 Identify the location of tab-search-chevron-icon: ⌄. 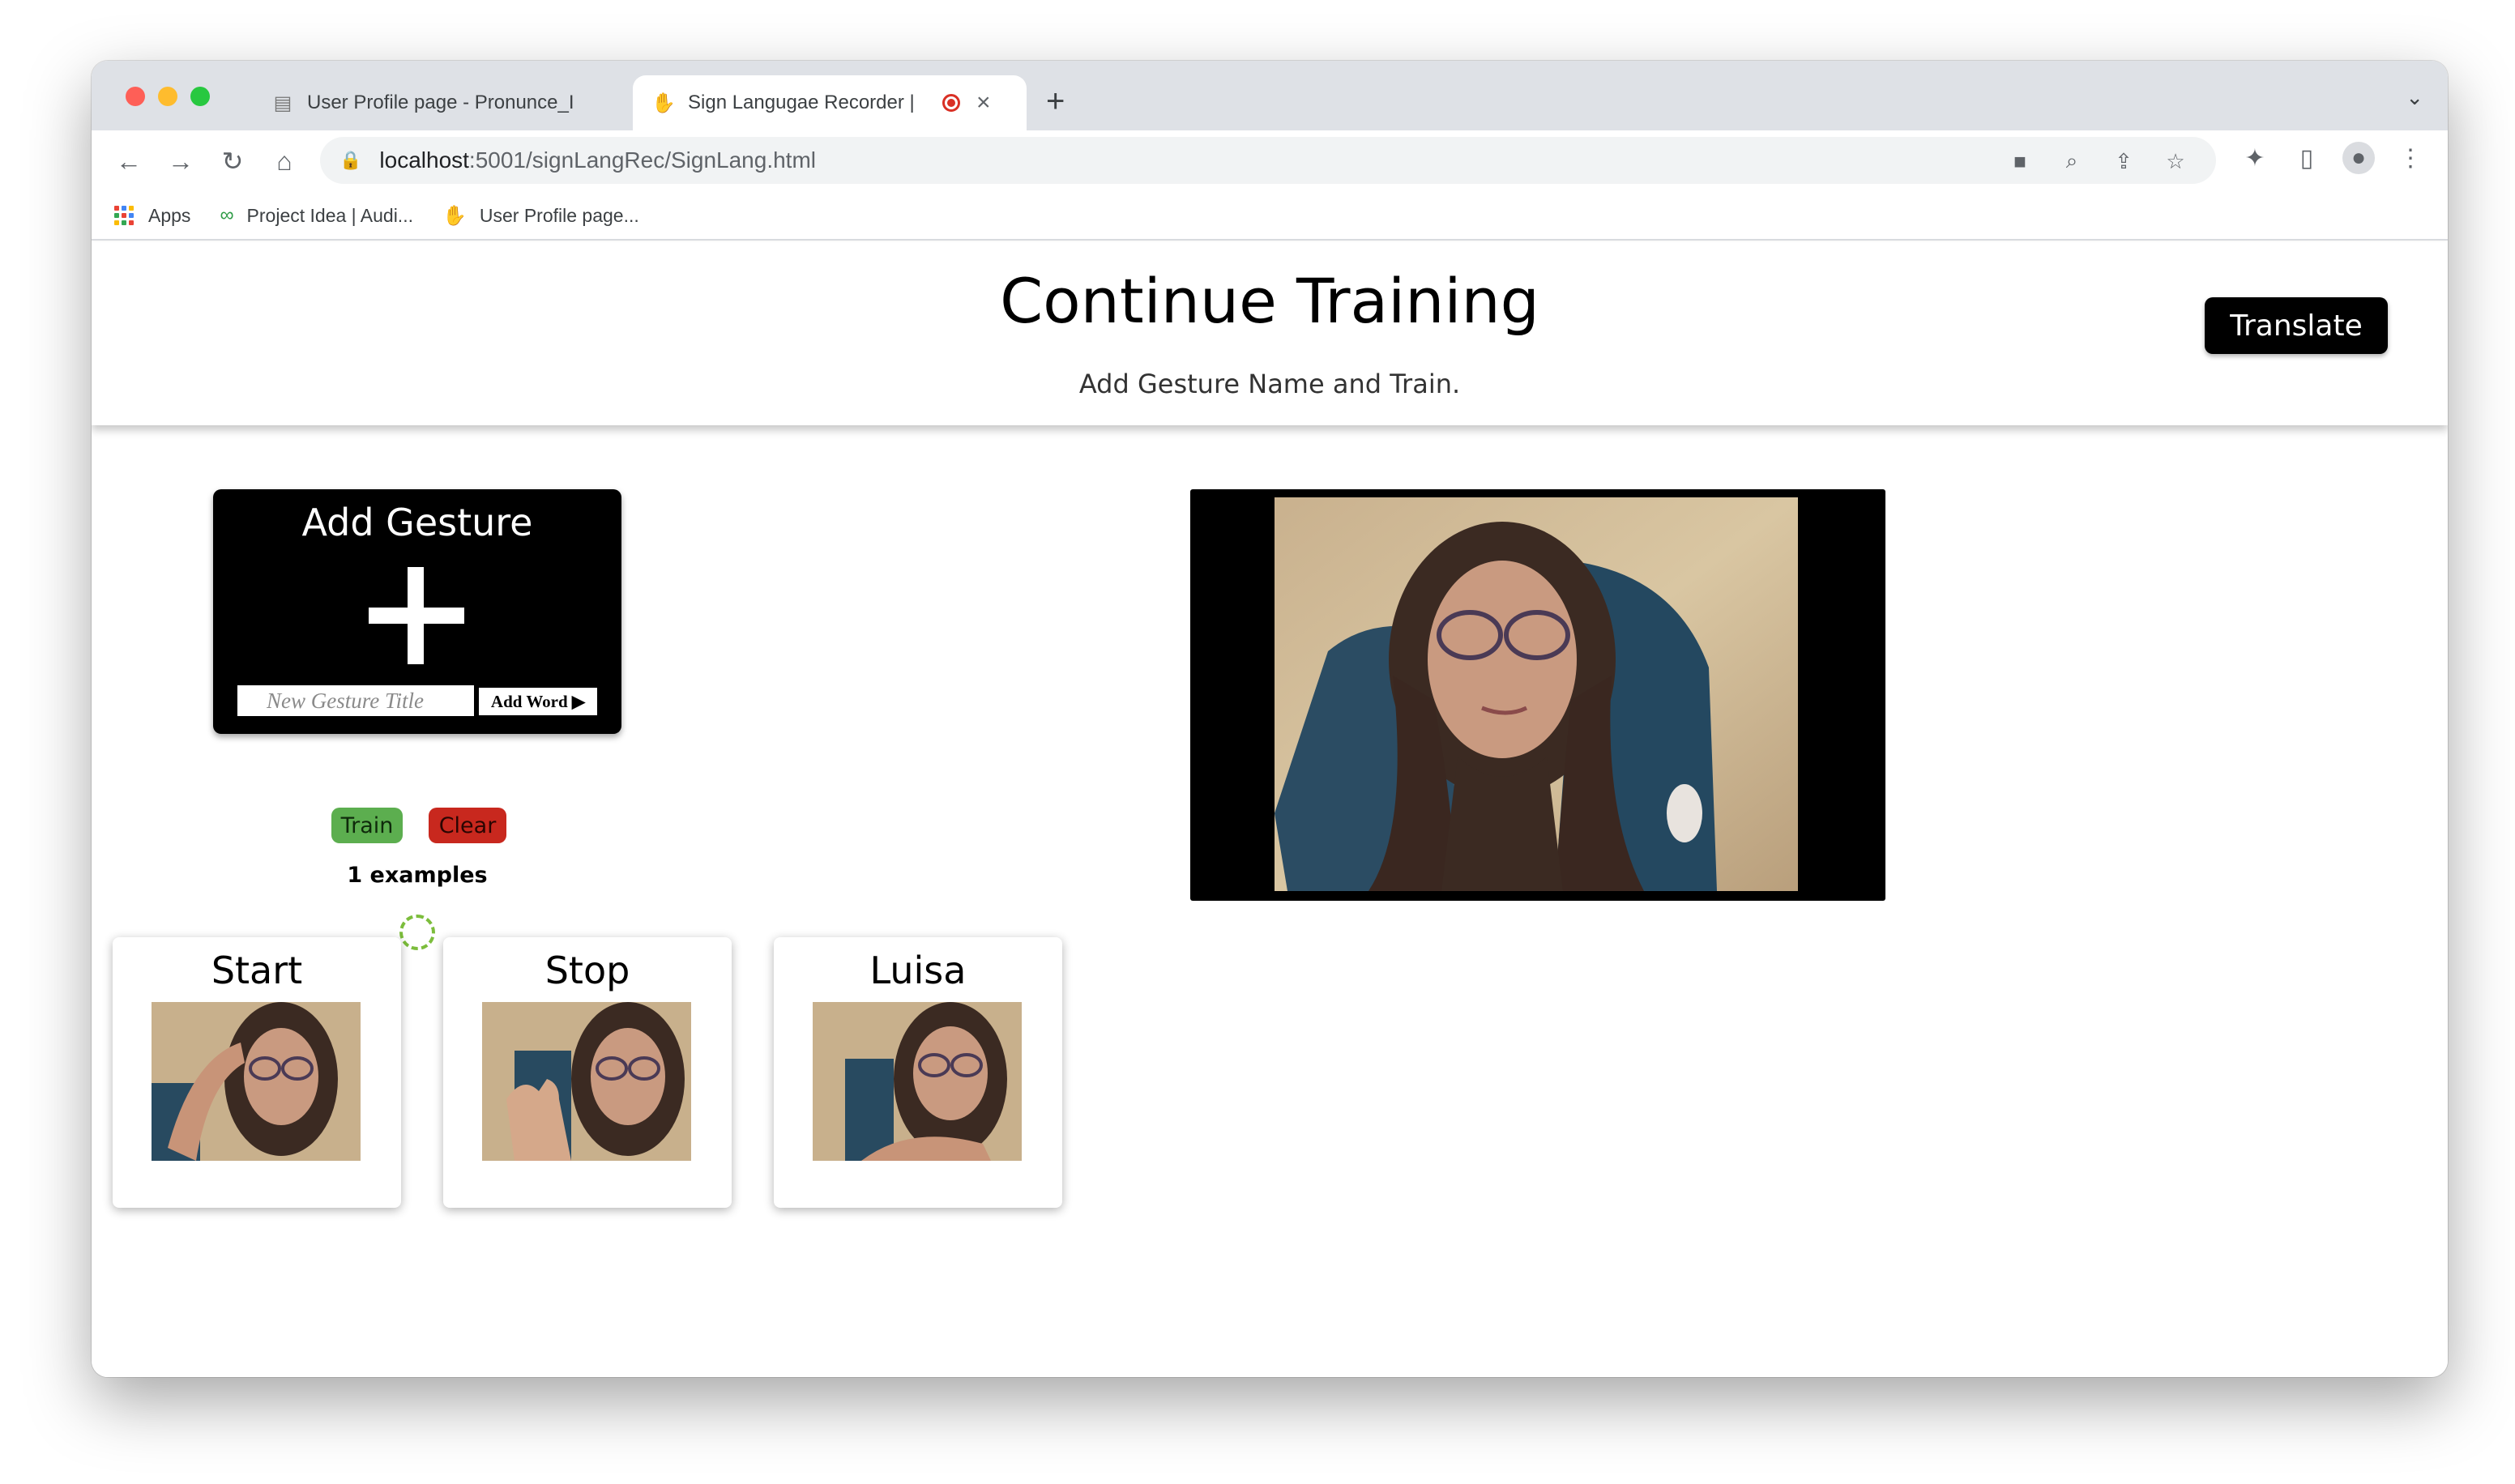
(2414, 97).